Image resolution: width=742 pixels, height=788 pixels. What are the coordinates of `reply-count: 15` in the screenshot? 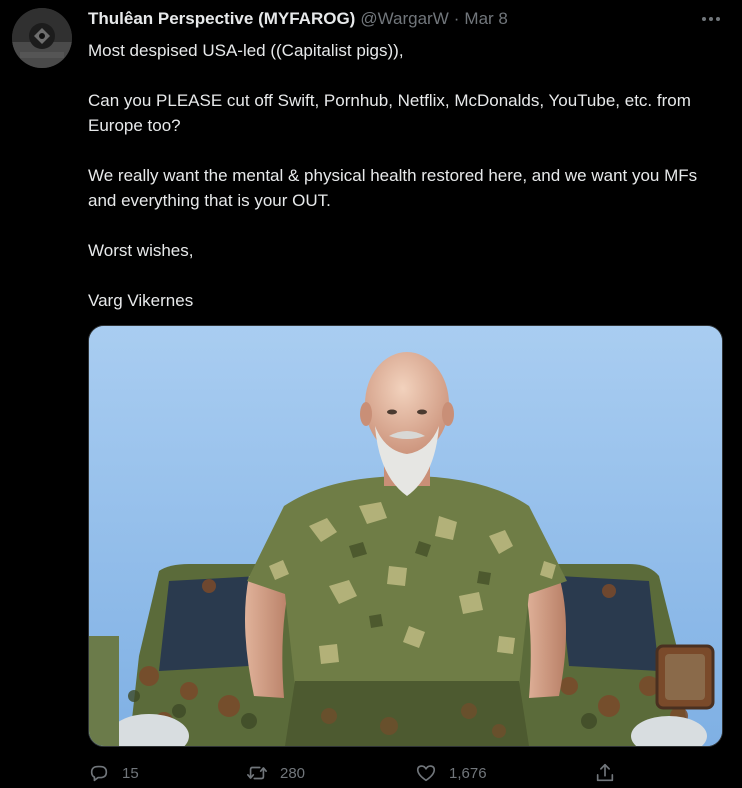 It's located at (130, 773).